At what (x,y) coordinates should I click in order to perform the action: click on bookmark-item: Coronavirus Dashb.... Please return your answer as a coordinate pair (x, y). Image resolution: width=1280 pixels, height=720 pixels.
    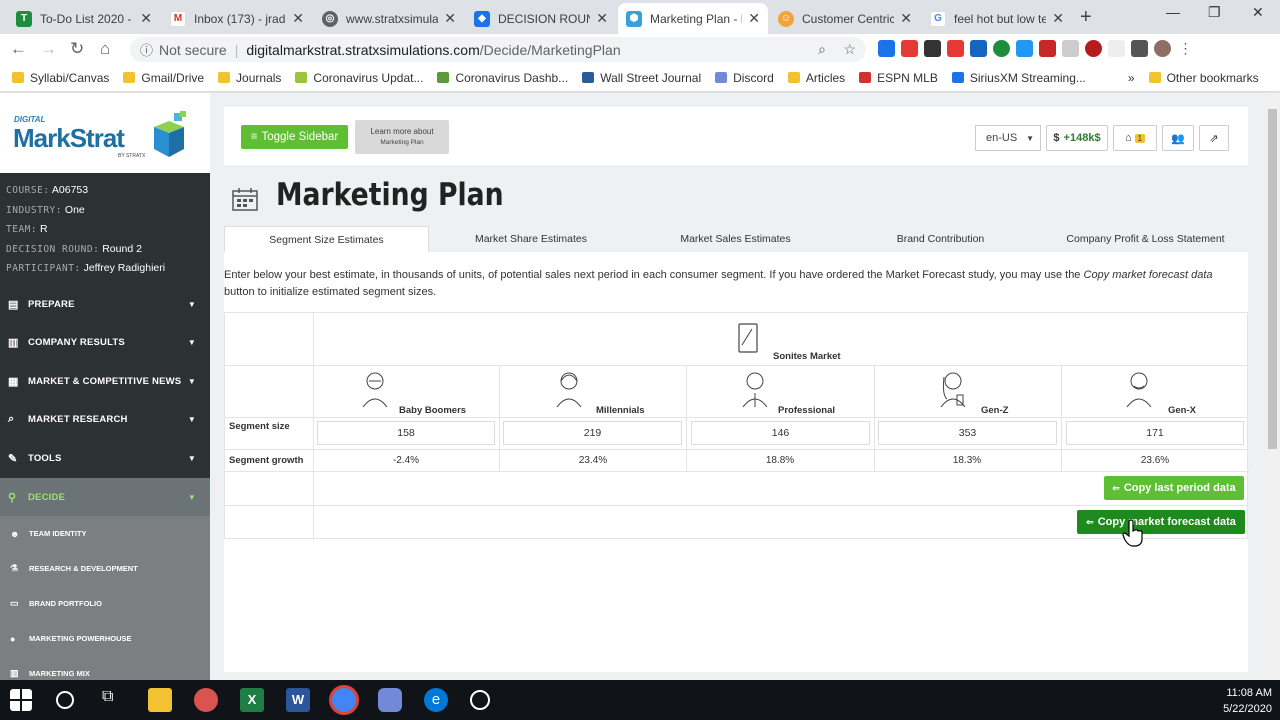
    Looking at the image, I should click on (502, 78).